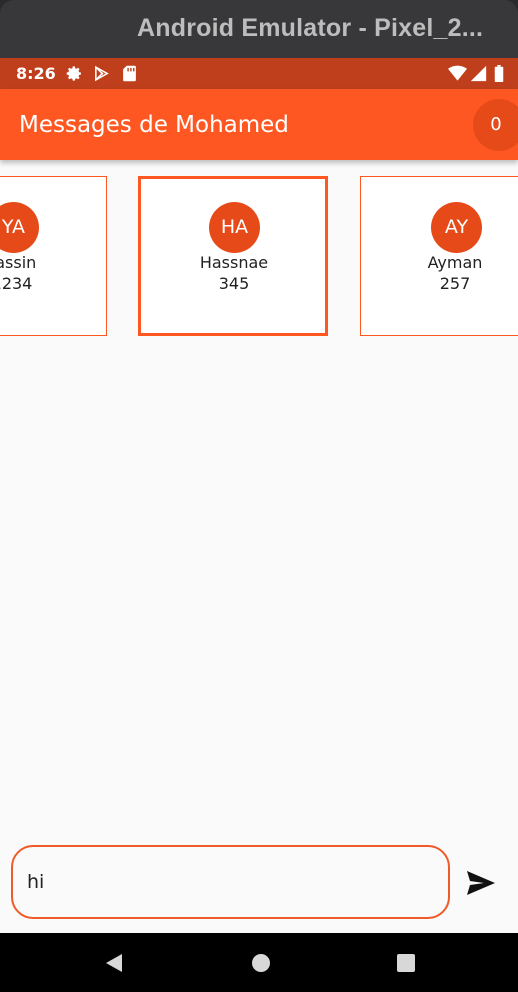  Describe the element at coordinates (234, 227) in the screenshot. I see `avatar: HA` at that location.